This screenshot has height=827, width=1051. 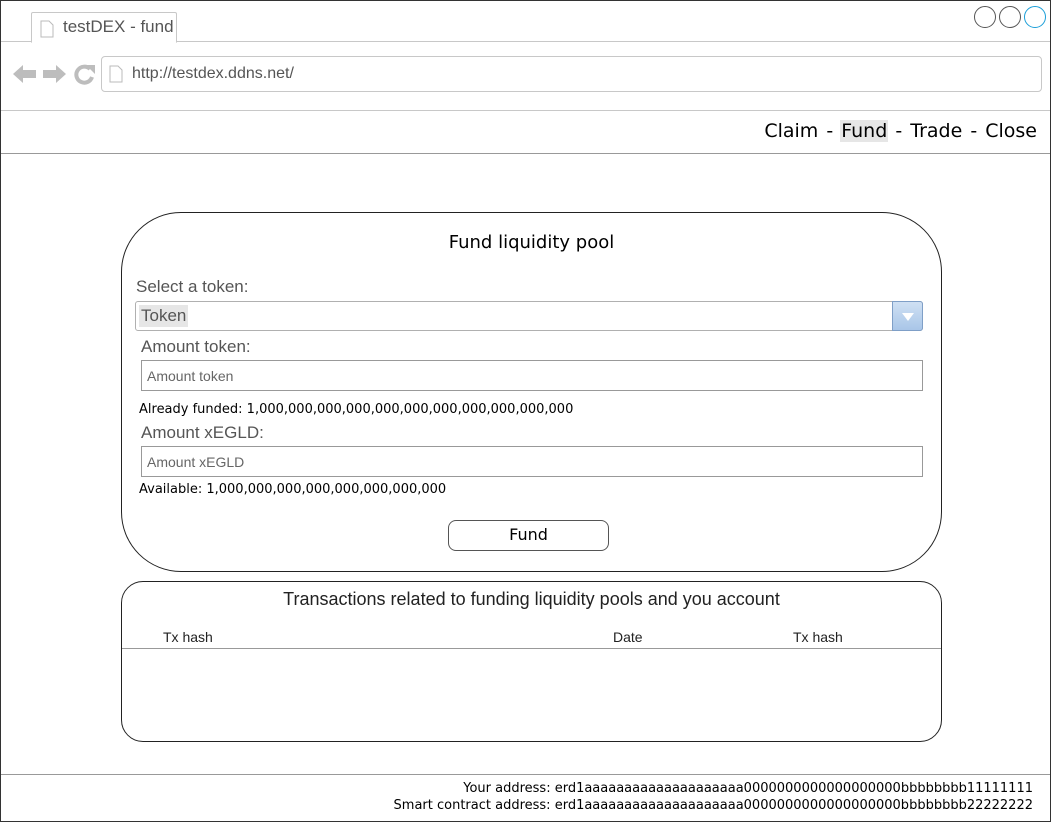 I want to click on chevron-down-icon, so click(x=907, y=316).